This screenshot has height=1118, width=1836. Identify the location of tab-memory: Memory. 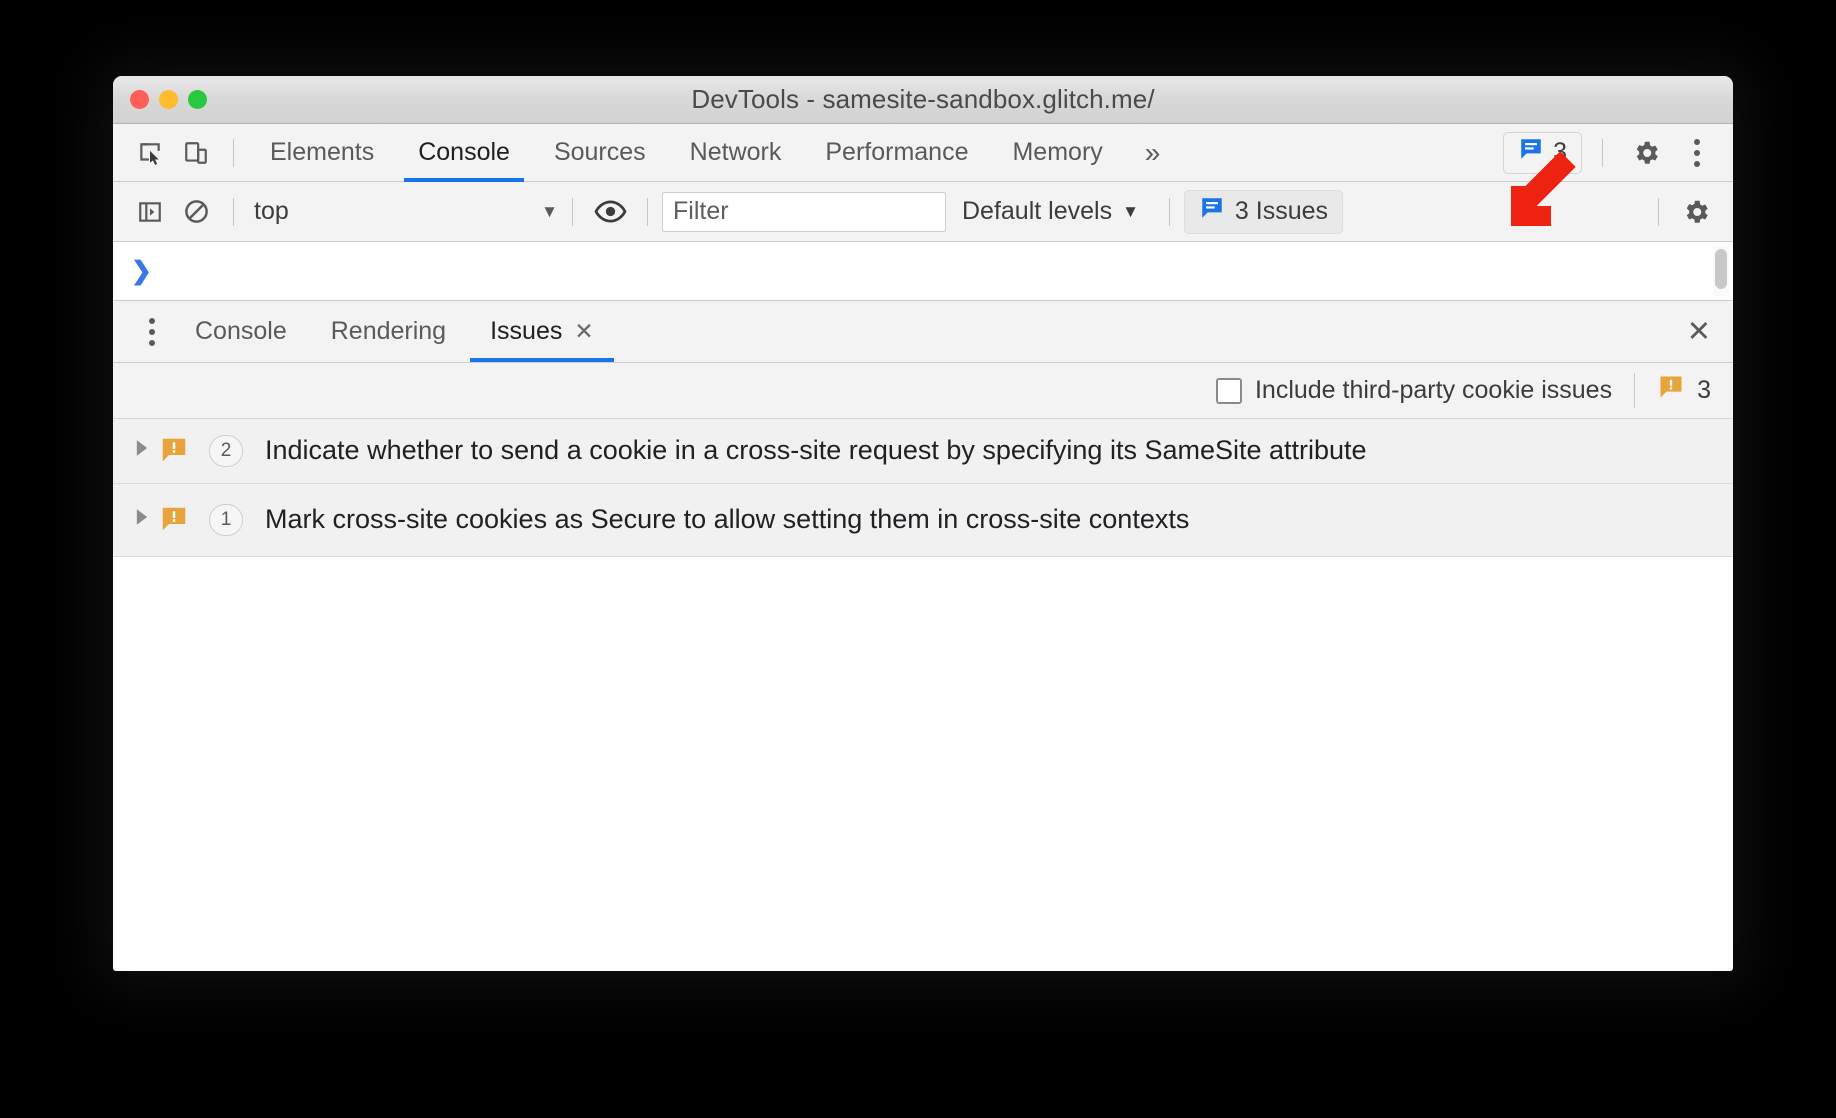
(1057, 153).